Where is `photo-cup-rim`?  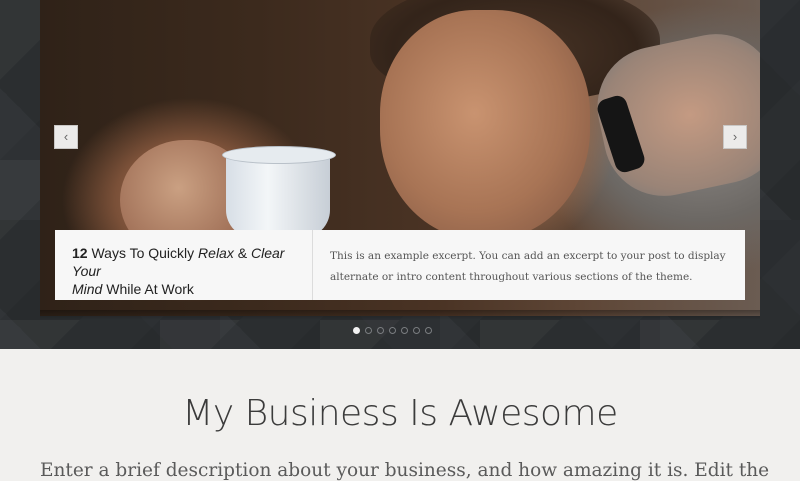 photo-cup-rim is located at coordinates (279, 155).